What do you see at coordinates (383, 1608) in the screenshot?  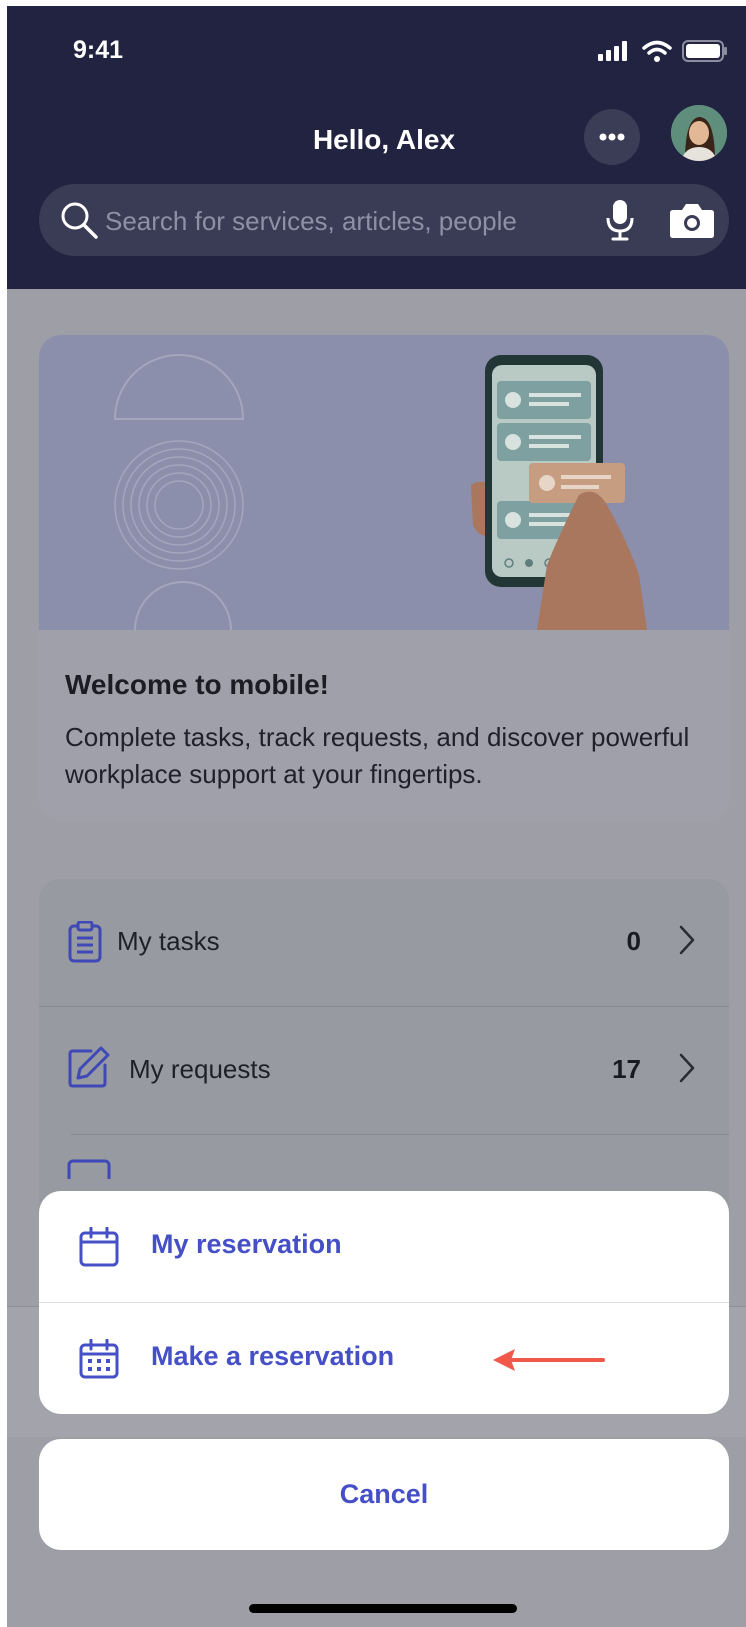 I see `home-indicator` at bounding box center [383, 1608].